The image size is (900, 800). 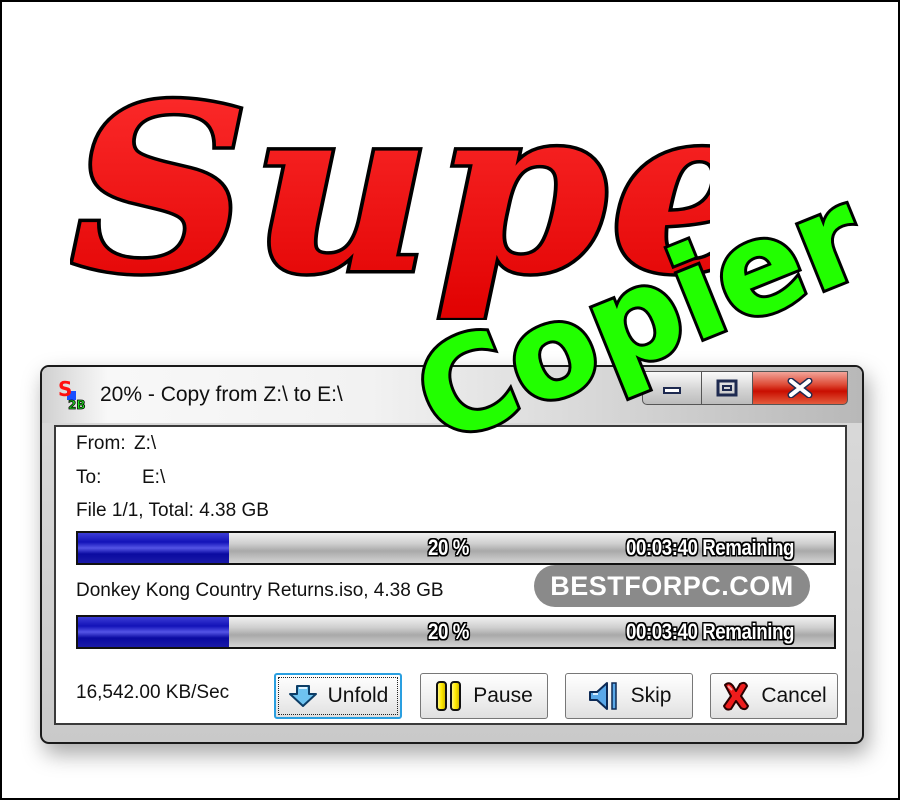 I want to click on pause-icon, so click(x=449, y=696).